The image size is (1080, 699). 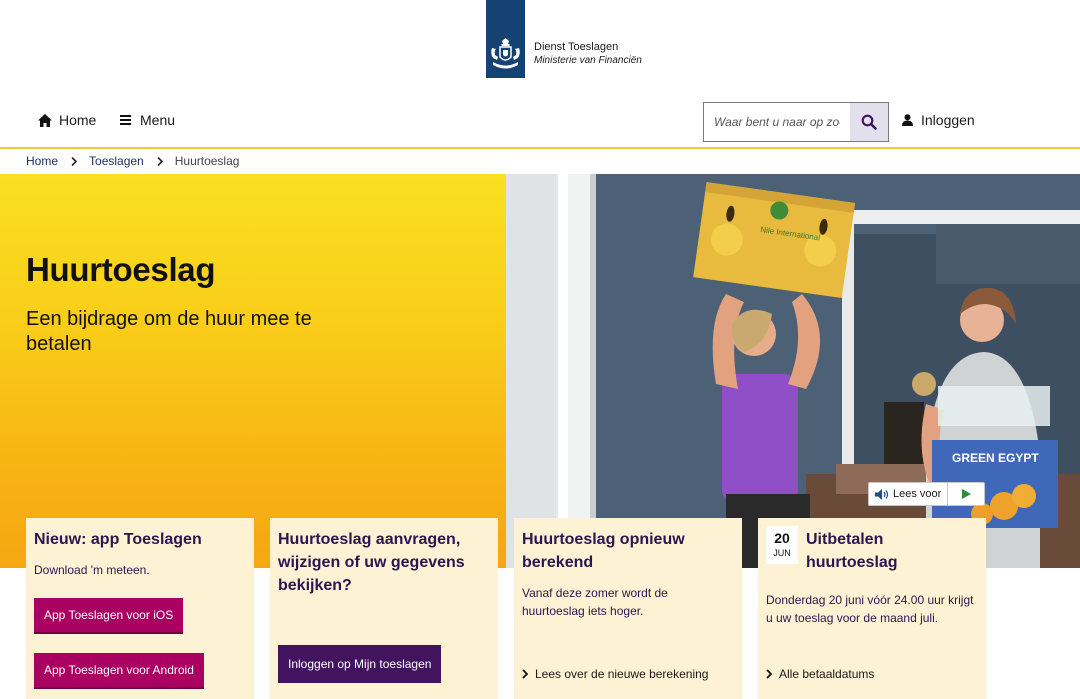 What do you see at coordinates (576, 47) in the screenshot?
I see `org-title: Dienst Toeslagen` at bounding box center [576, 47].